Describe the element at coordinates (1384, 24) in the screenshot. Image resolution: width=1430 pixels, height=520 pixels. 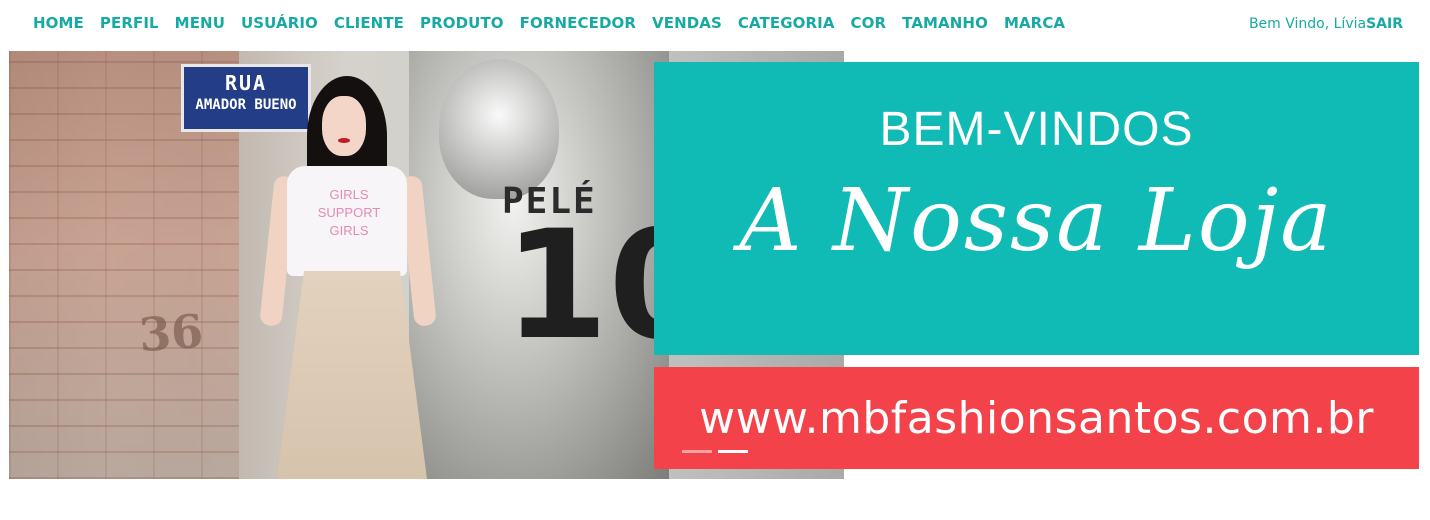
I see `logout-link: SAIR` at that location.